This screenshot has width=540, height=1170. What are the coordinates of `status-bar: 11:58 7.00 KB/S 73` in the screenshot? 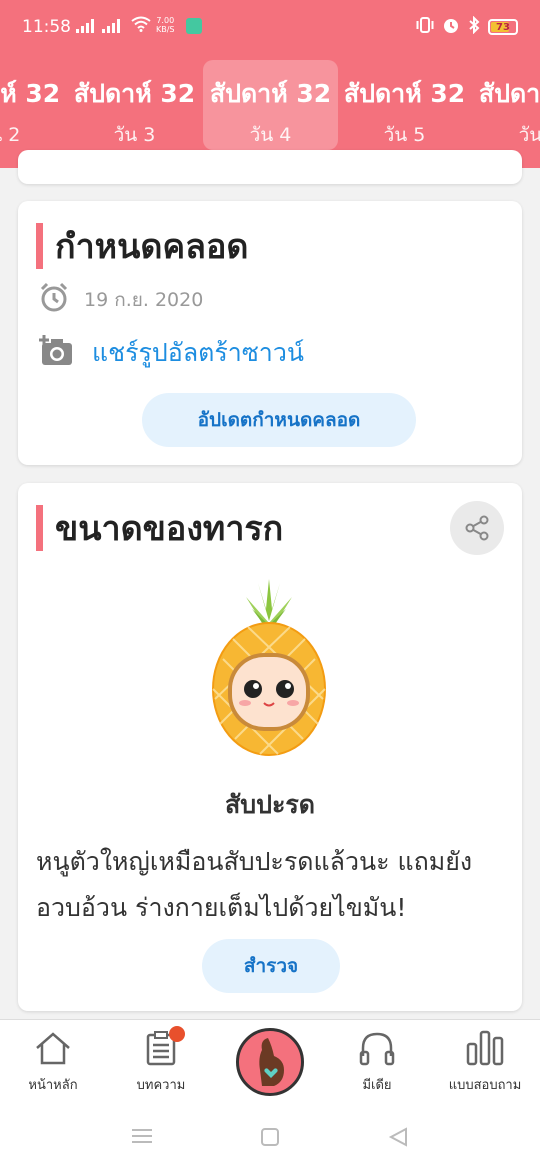 It's located at (270, 28).